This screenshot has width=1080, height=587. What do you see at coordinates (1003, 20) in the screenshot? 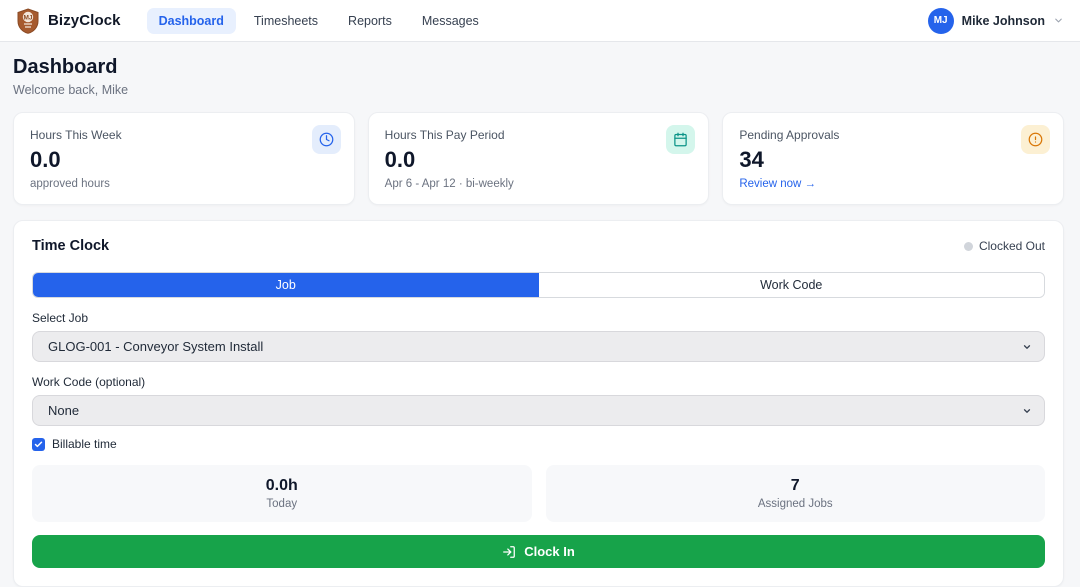
I see `user-name: Mike Johnson` at bounding box center [1003, 20].